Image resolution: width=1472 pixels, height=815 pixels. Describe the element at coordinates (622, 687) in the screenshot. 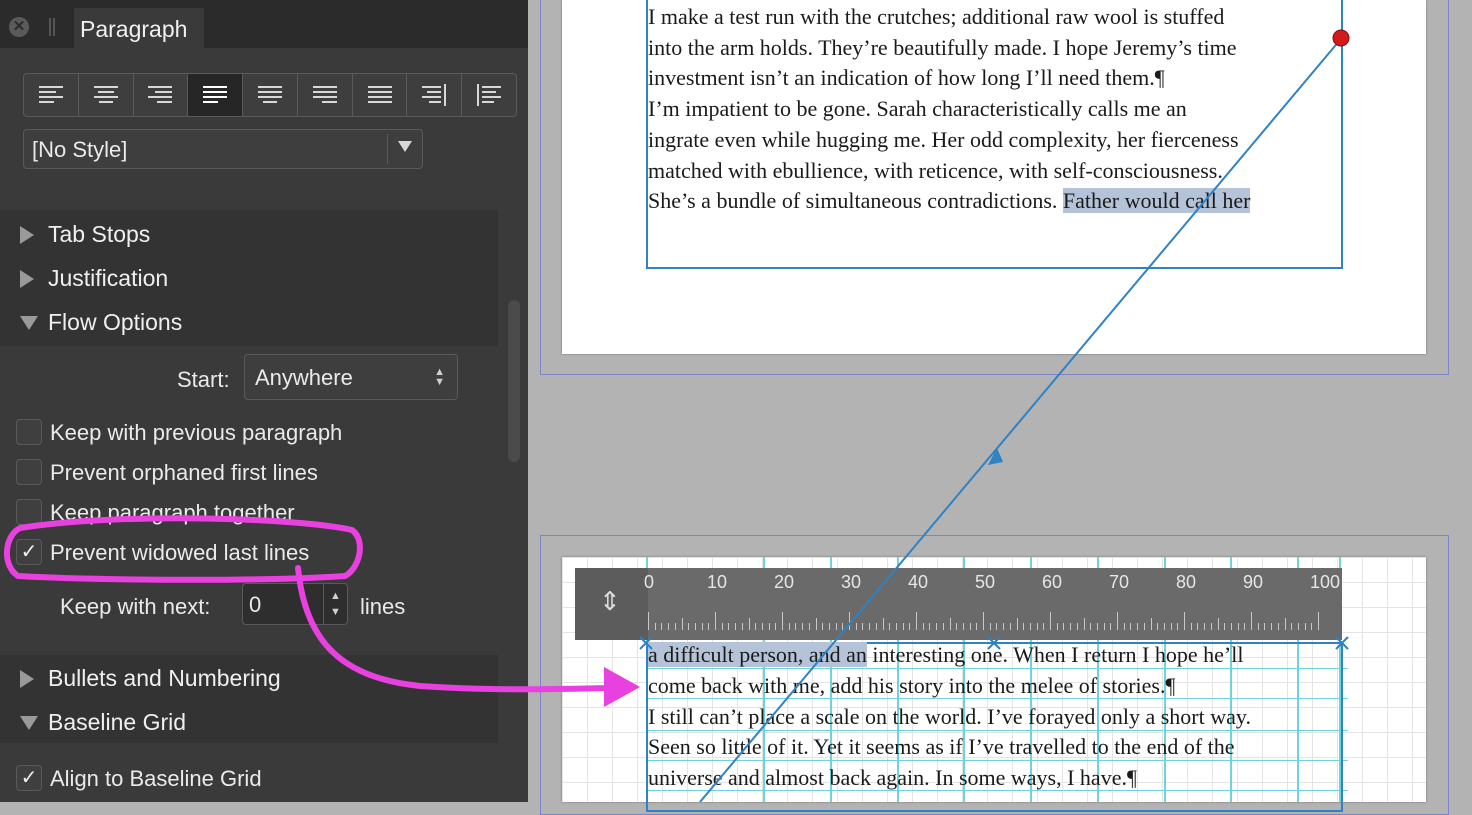

I see `annotation-arrowhead-icon` at that location.